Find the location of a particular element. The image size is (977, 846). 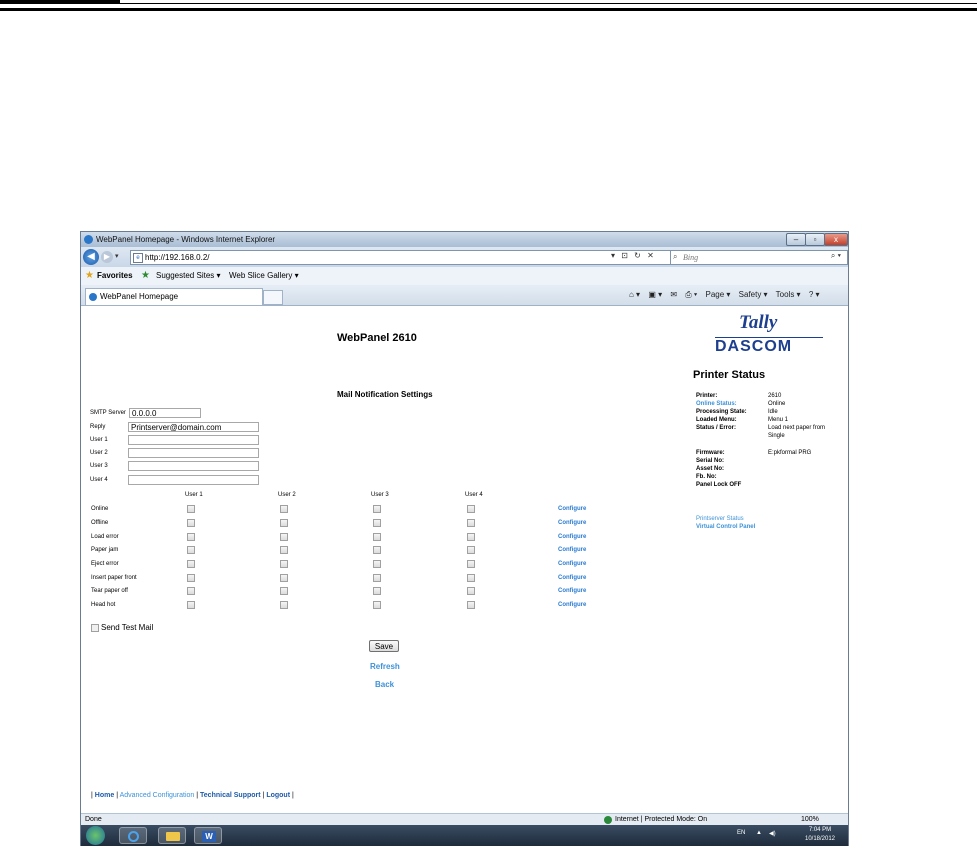

smtp-server-input is located at coordinates (165, 413).